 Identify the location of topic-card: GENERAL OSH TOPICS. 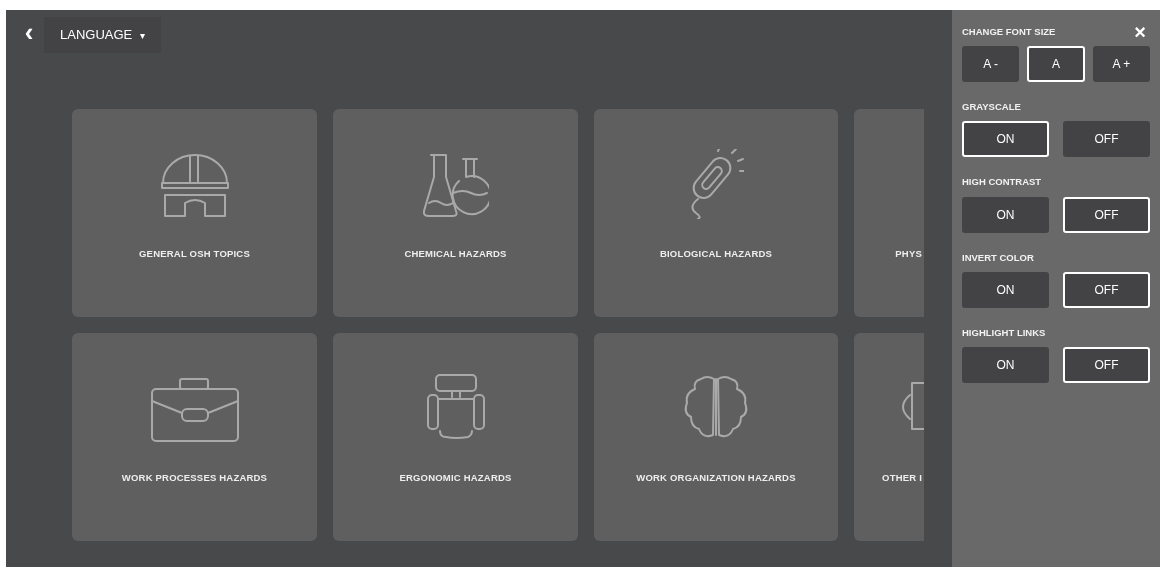
(194, 213).